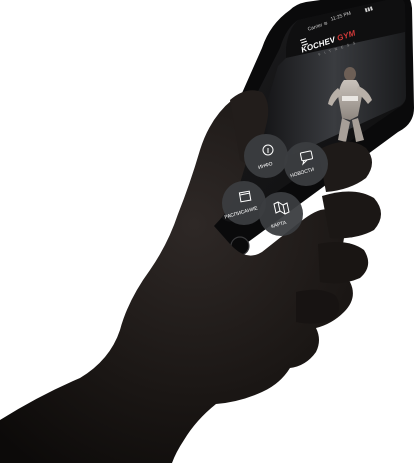 This screenshot has height=463, width=417. What do you see at coordinates (351, 215) in the screenshot?
I see `finger-middle` at bounding box center [351, 215].